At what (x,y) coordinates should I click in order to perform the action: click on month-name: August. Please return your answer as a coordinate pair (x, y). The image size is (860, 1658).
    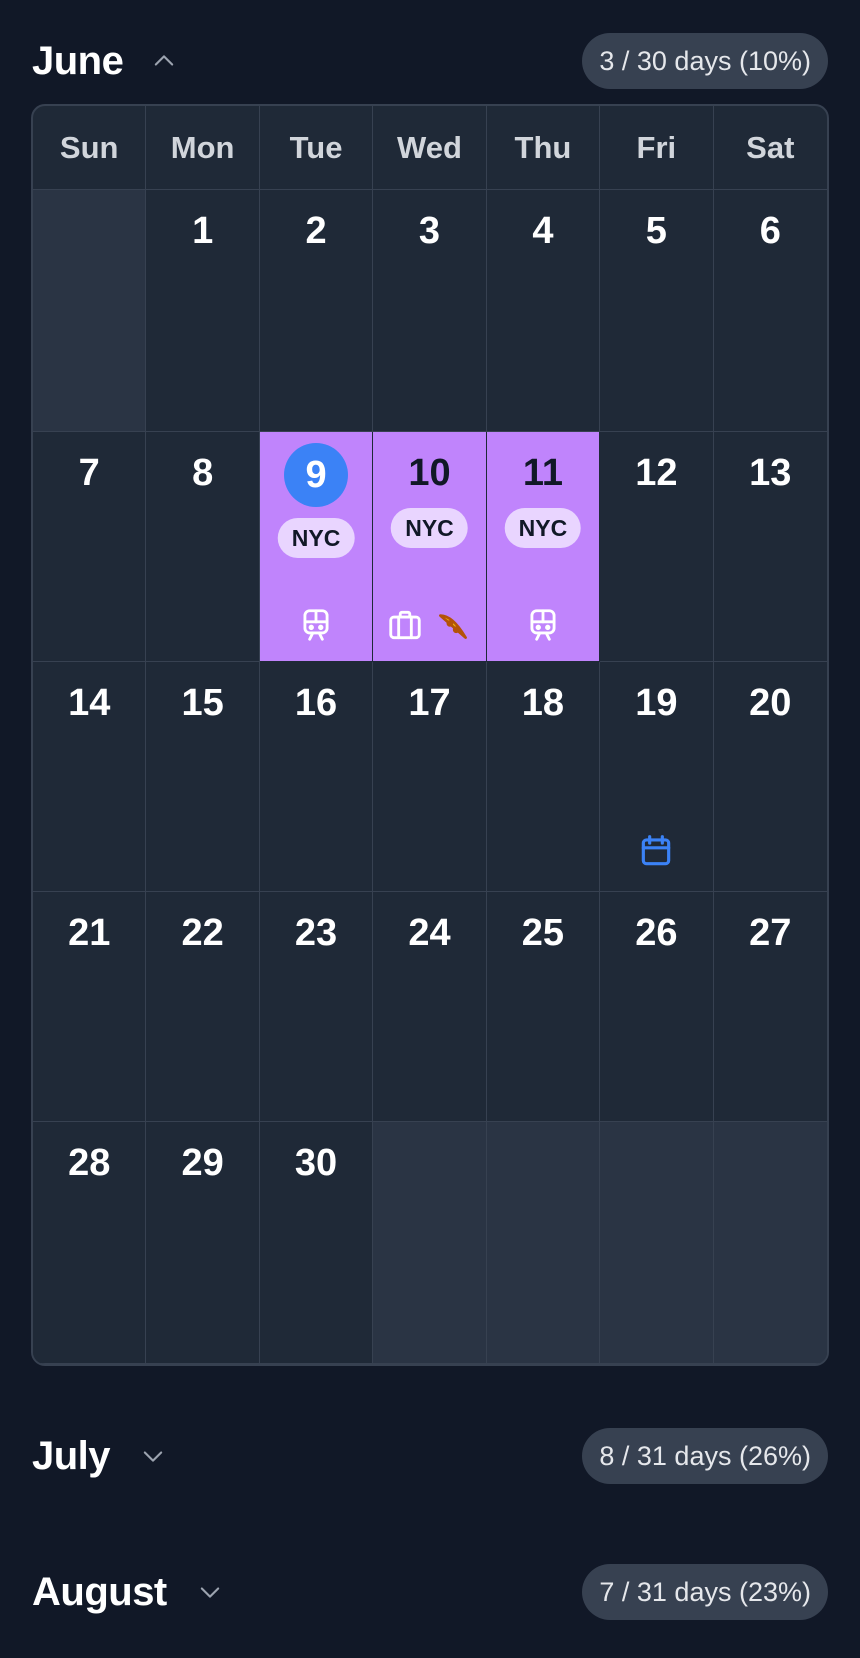
    Looking at the image, I should click on (99, 1591).